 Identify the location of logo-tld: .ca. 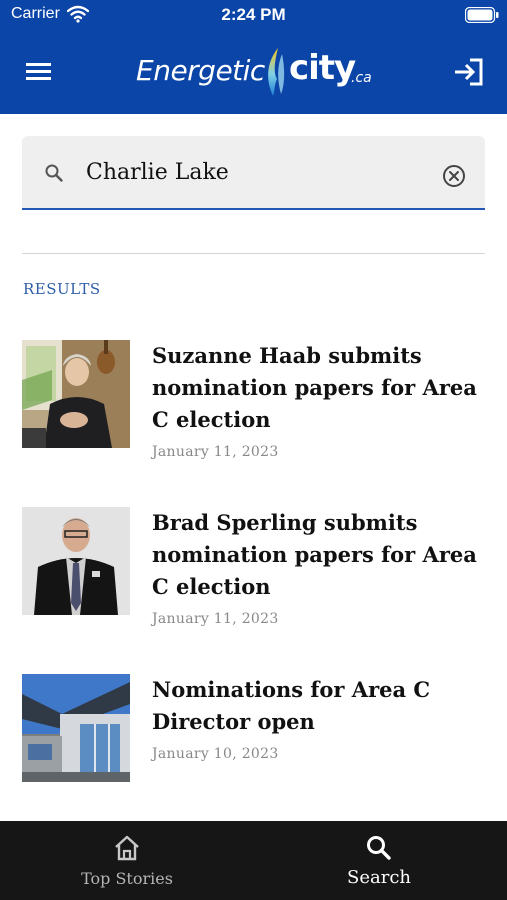
(361, 78).